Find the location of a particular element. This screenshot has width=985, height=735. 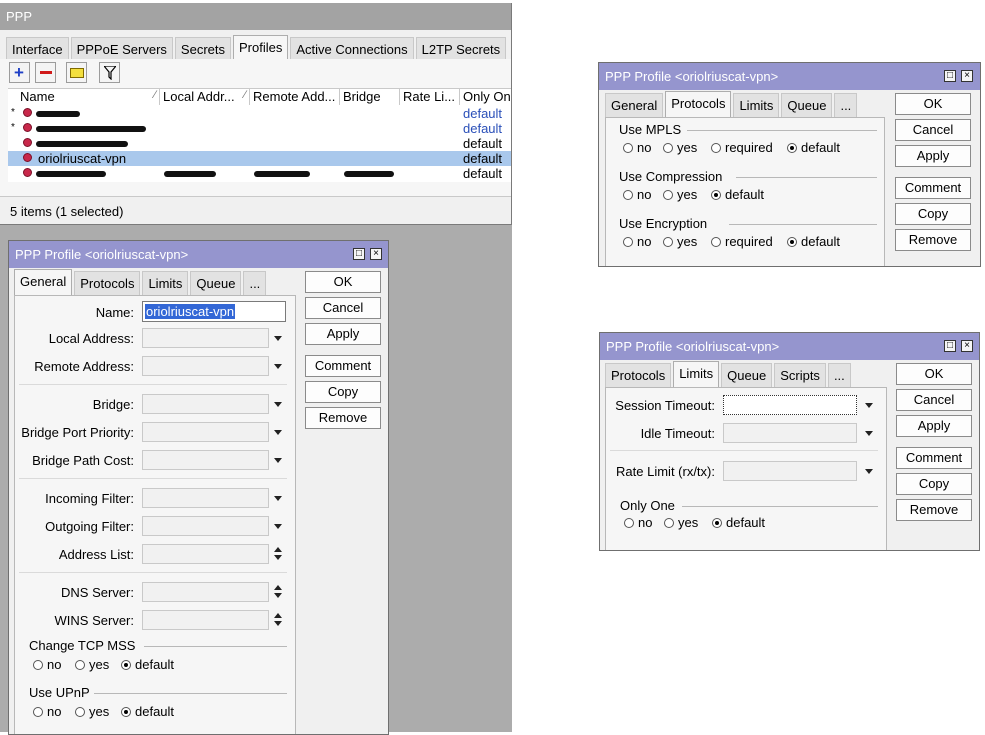

add-button: + is located at coordinates (19, 72).